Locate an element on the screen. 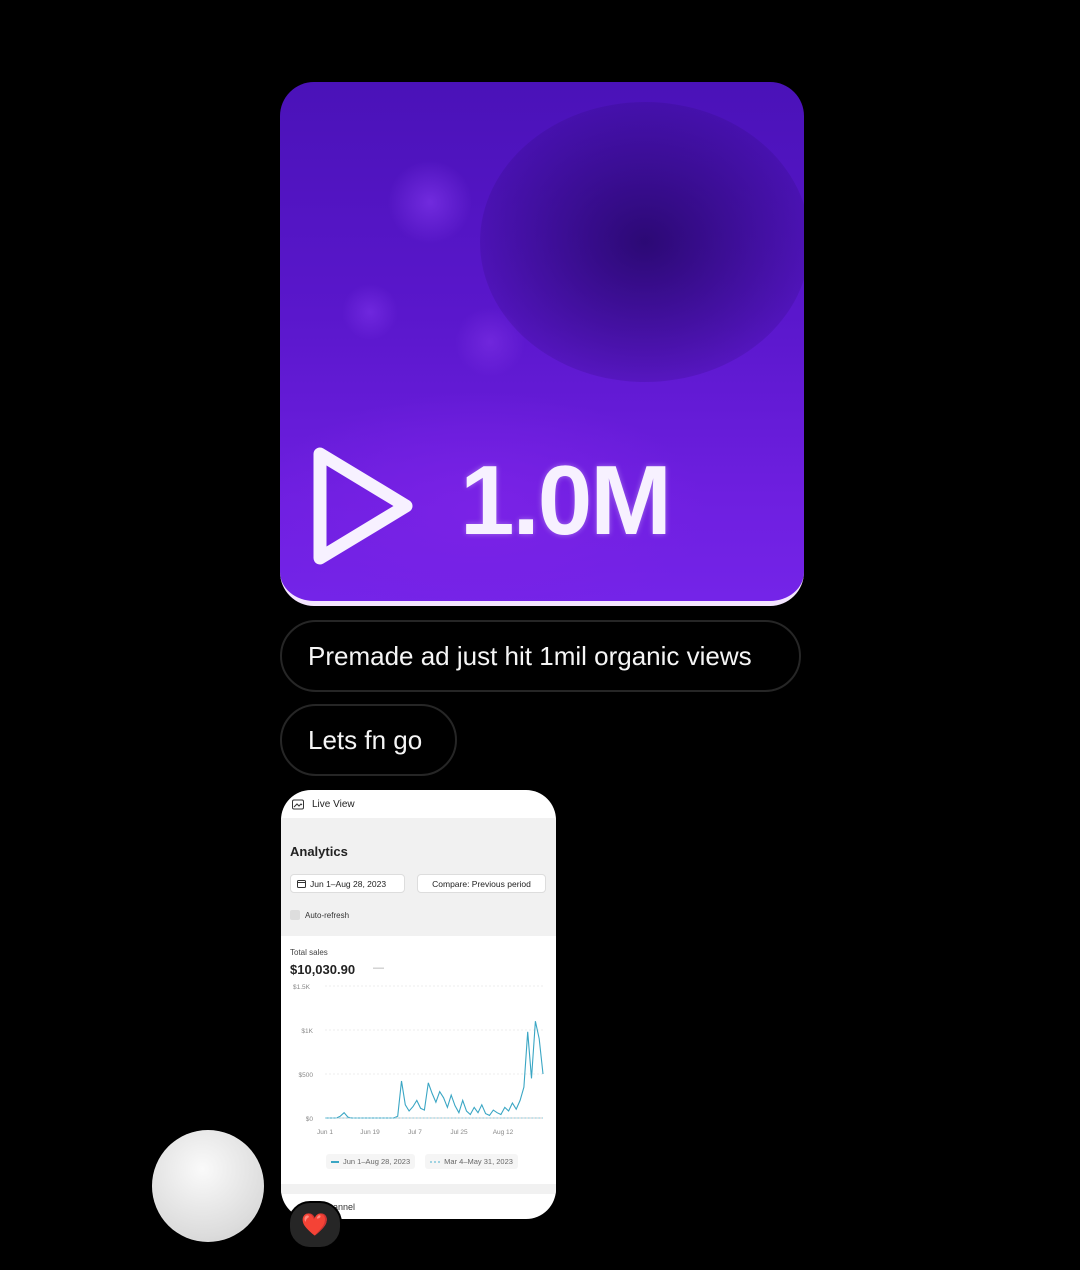 The height and width of the screenshot is (1270, 1080). auto-refresh-checkbox is located at coordinates (295, 915).